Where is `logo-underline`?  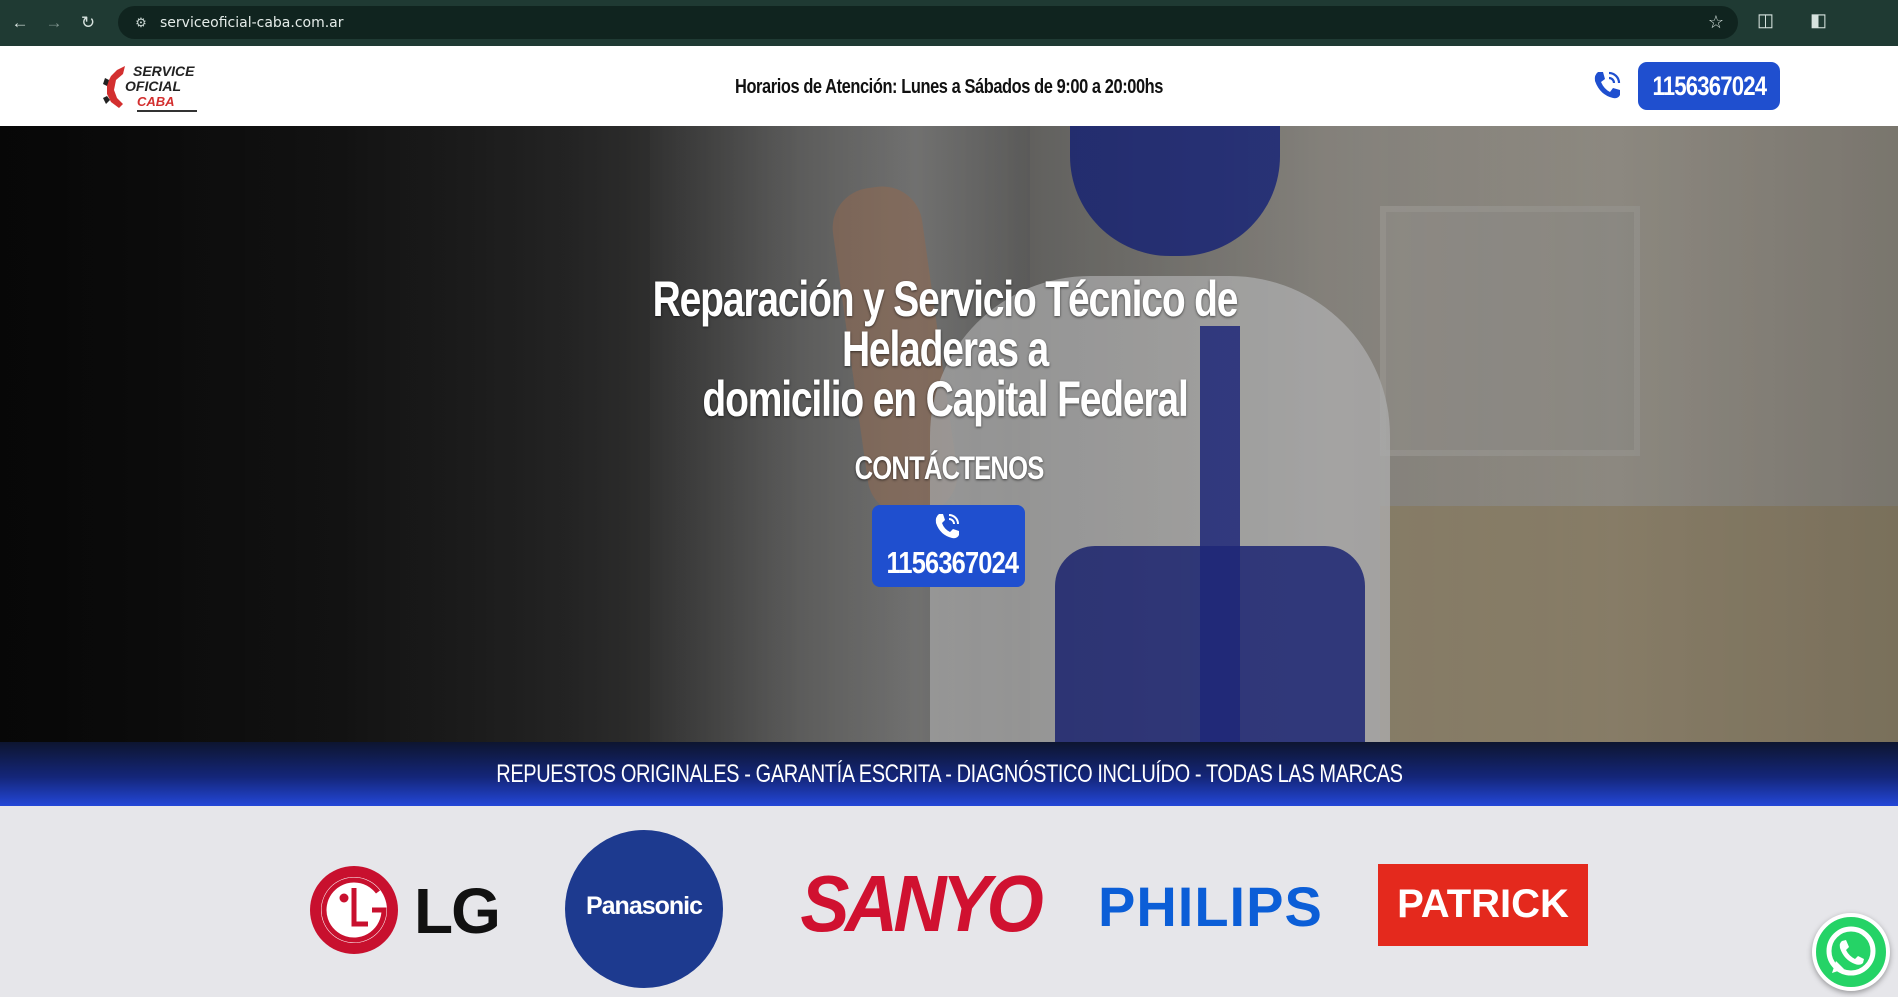 logo-underline is located at coordinates (167, 111).